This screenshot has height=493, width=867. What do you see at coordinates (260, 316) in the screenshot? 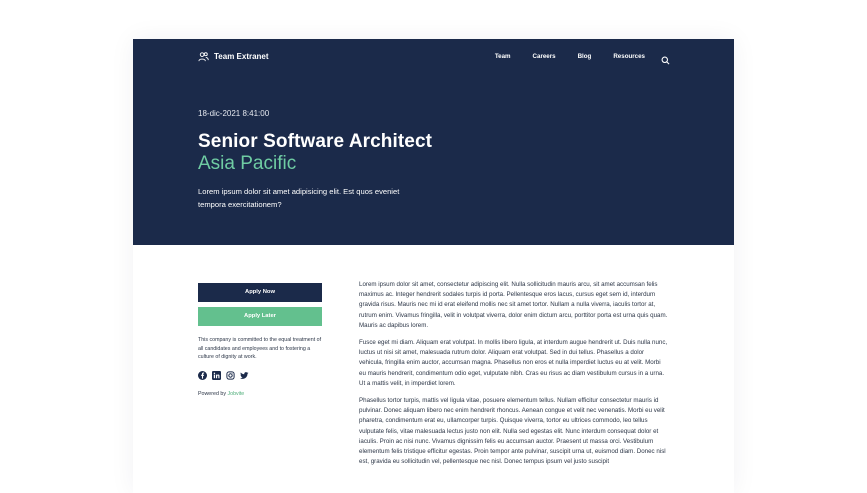
I see `apply-later-button: Apply Later` at bounding box center [260, 316].